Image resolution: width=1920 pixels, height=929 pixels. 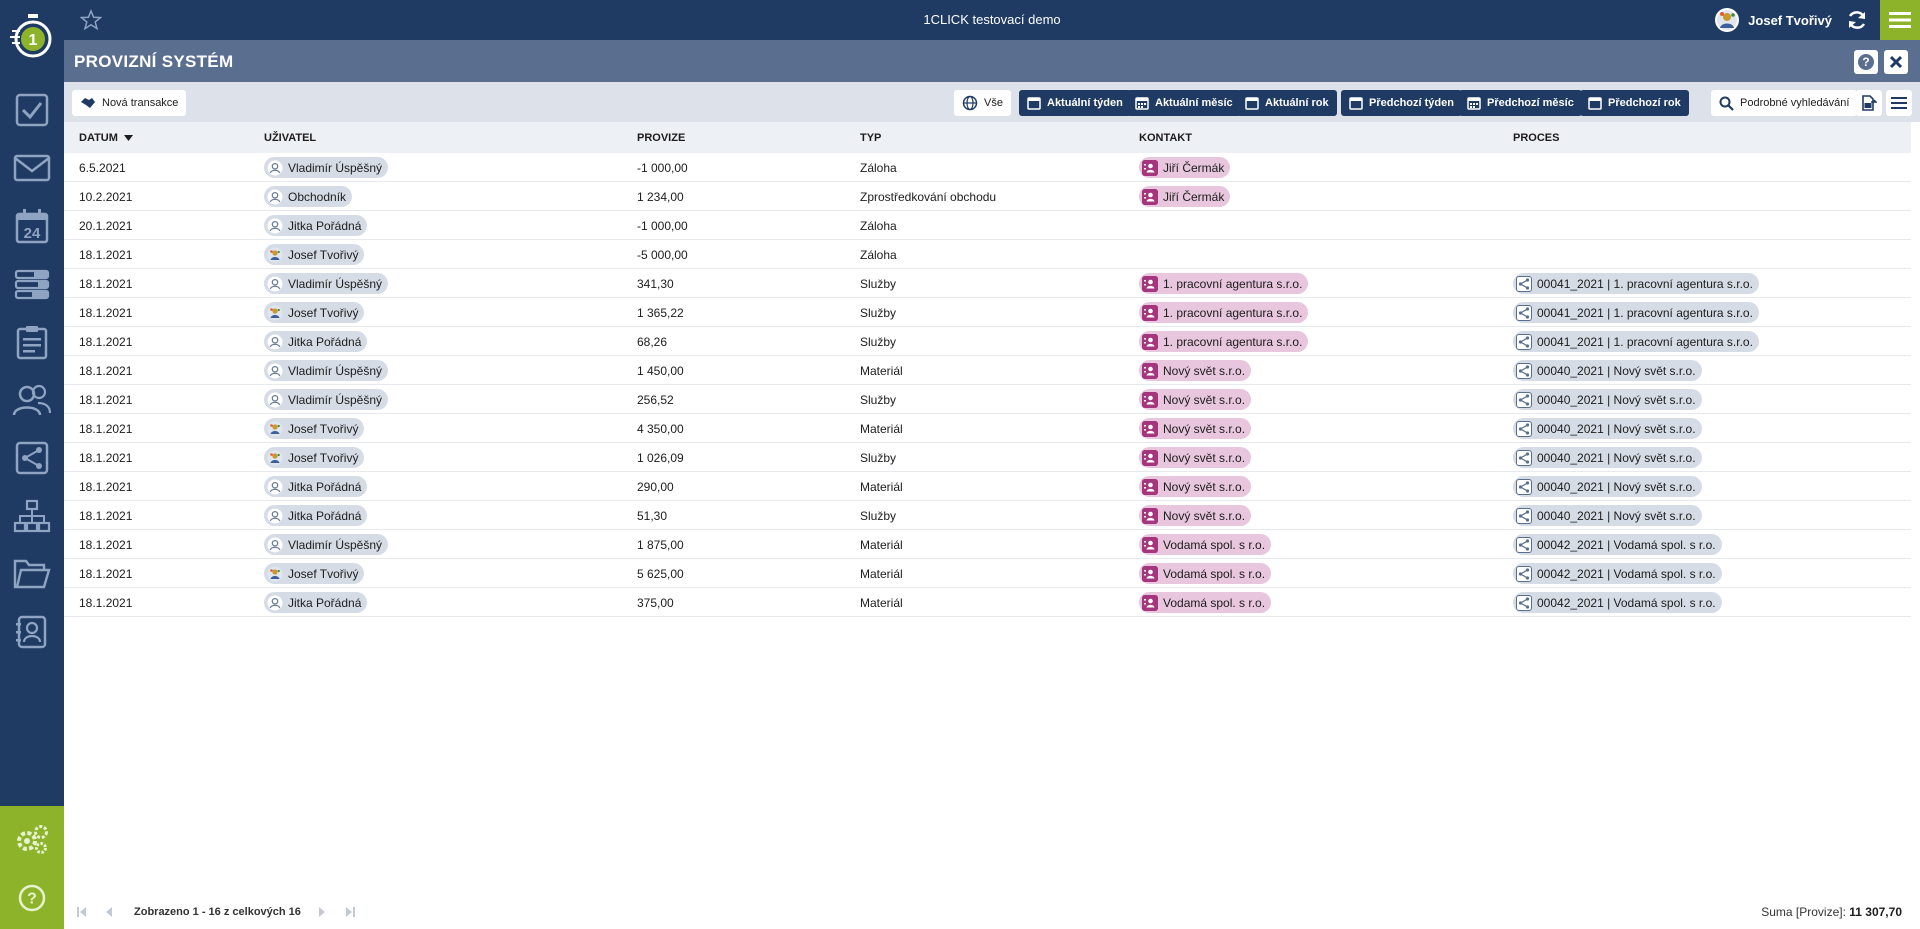 I want to click on column-header-process: Proces, so click(x=1536, y=138).